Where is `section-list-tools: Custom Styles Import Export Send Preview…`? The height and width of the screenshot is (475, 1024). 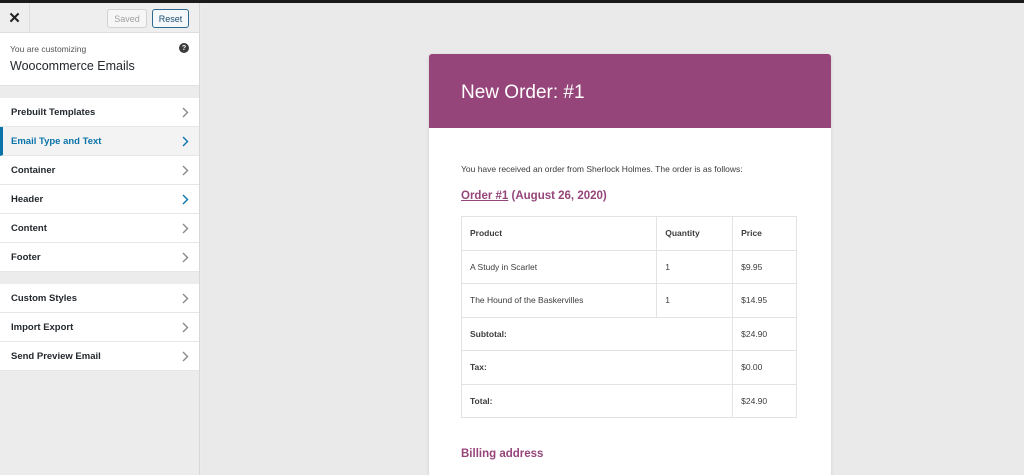
section-list-tools: Custom Styles Import Export Send Preview… is located at coordinates (99, 327).